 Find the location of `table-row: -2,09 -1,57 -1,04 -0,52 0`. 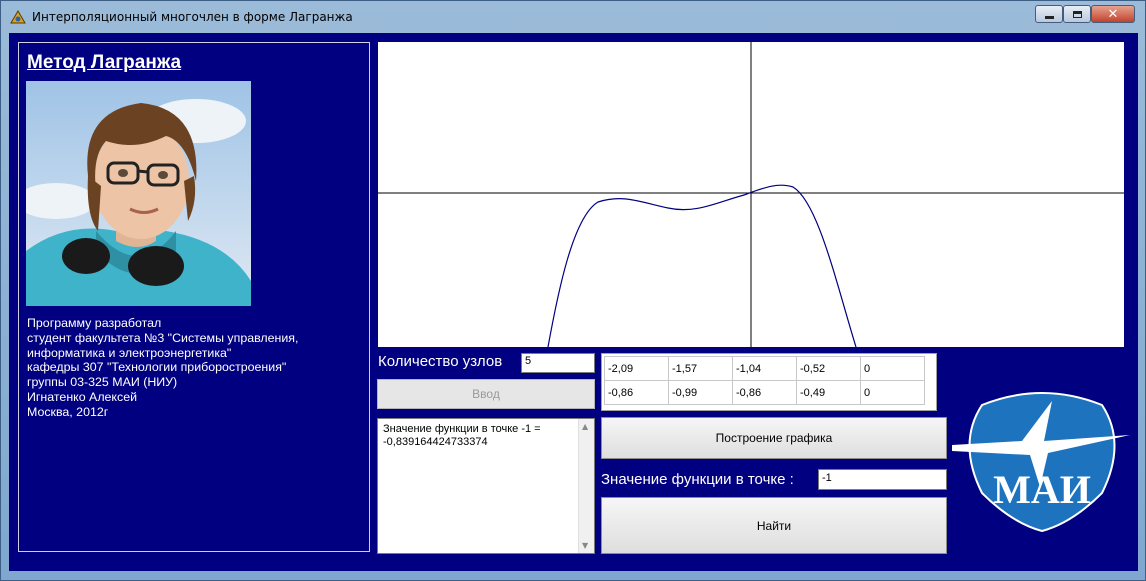

table-row: -2,09 -1,57 -1,04 -0,52 0 is located at coordinates (764, 368).